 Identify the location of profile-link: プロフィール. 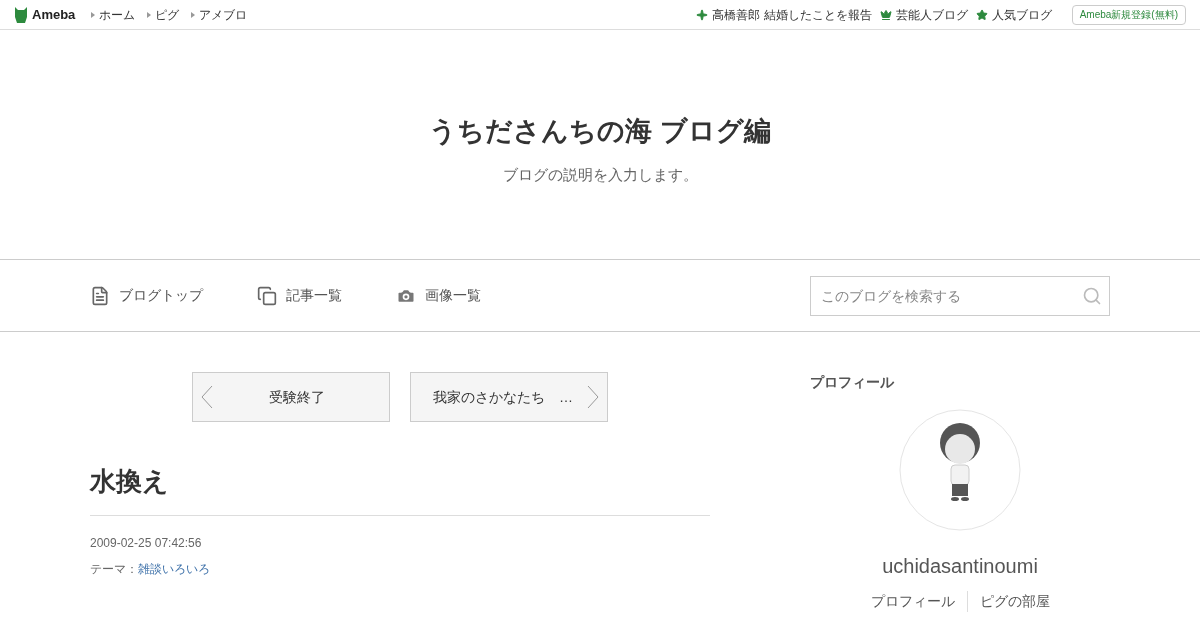
(912, 601).